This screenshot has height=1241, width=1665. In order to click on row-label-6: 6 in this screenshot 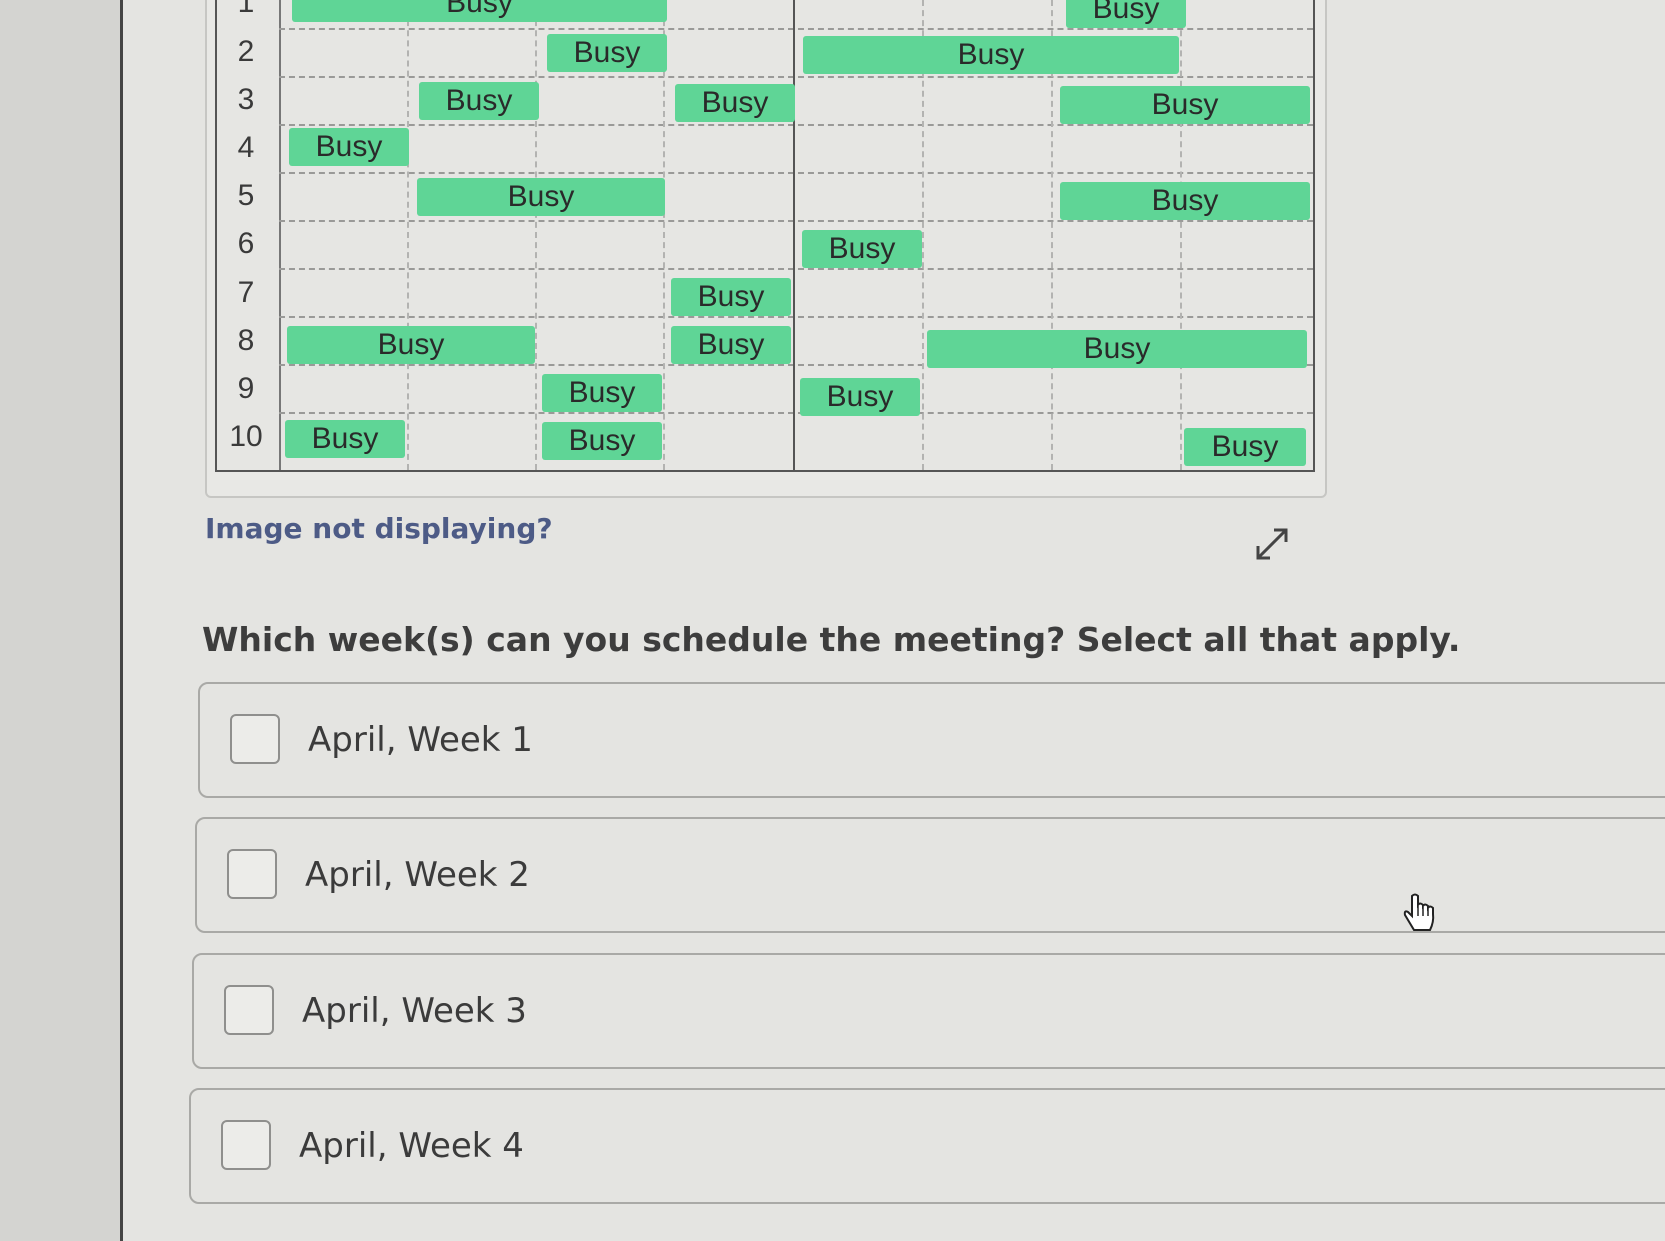, I will do `click(246, 243)`.